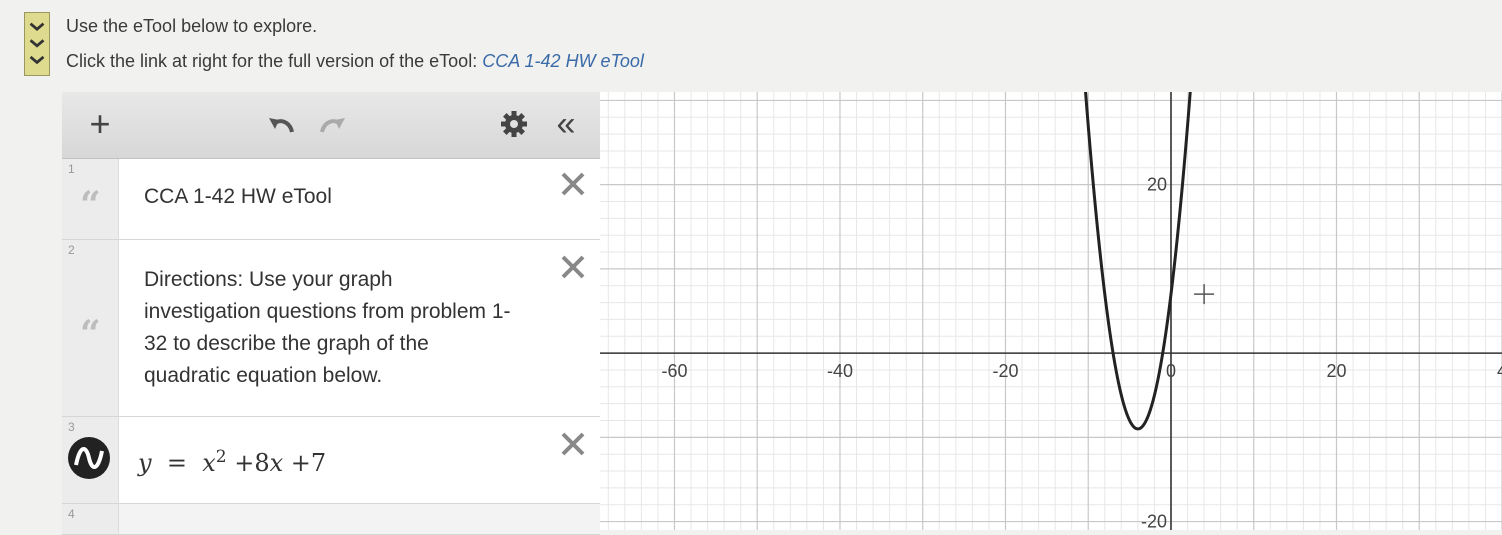 Image resolution: width=1502 pixels, height=535 pixels. Describe the element at coordinates (1336, 371) in the screenshot. I see `x-tick-label: 20` at that location.